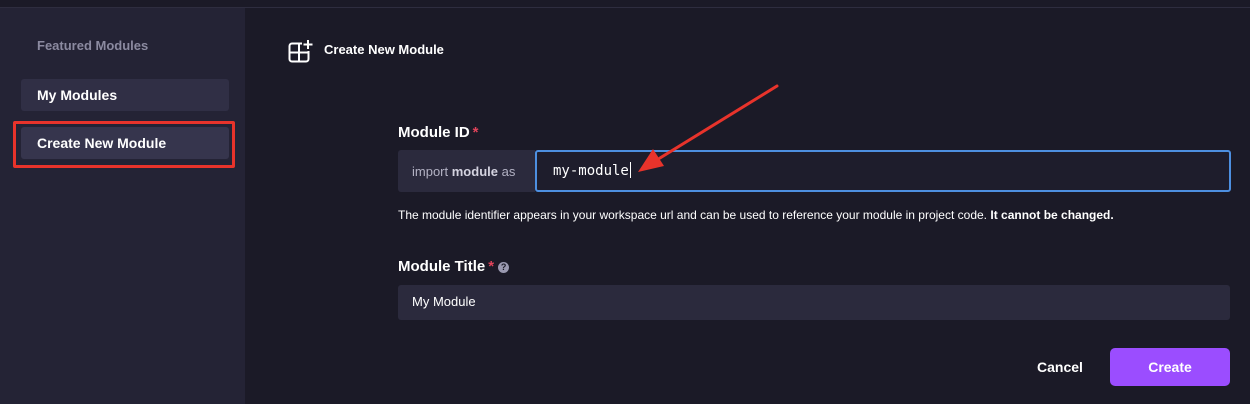 The width and height of the screenshot is (1250, 404). Describe the element at coordinates (125, 95) in the screenshot. I see `sidebar-item-my-modules: My Modules` at that location.